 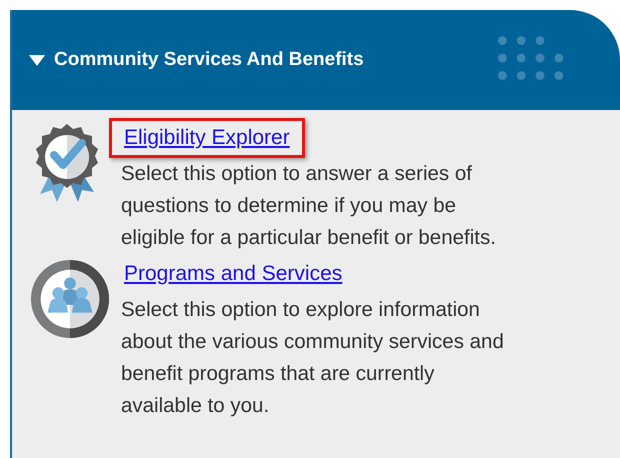 What do you see at coordinates (309, 206) in the screenshot?
I see `description: Select this option to answer a series of questions to determine if you may be eligible for a particular benefit or benefits.` at bounding box center [309, 206].